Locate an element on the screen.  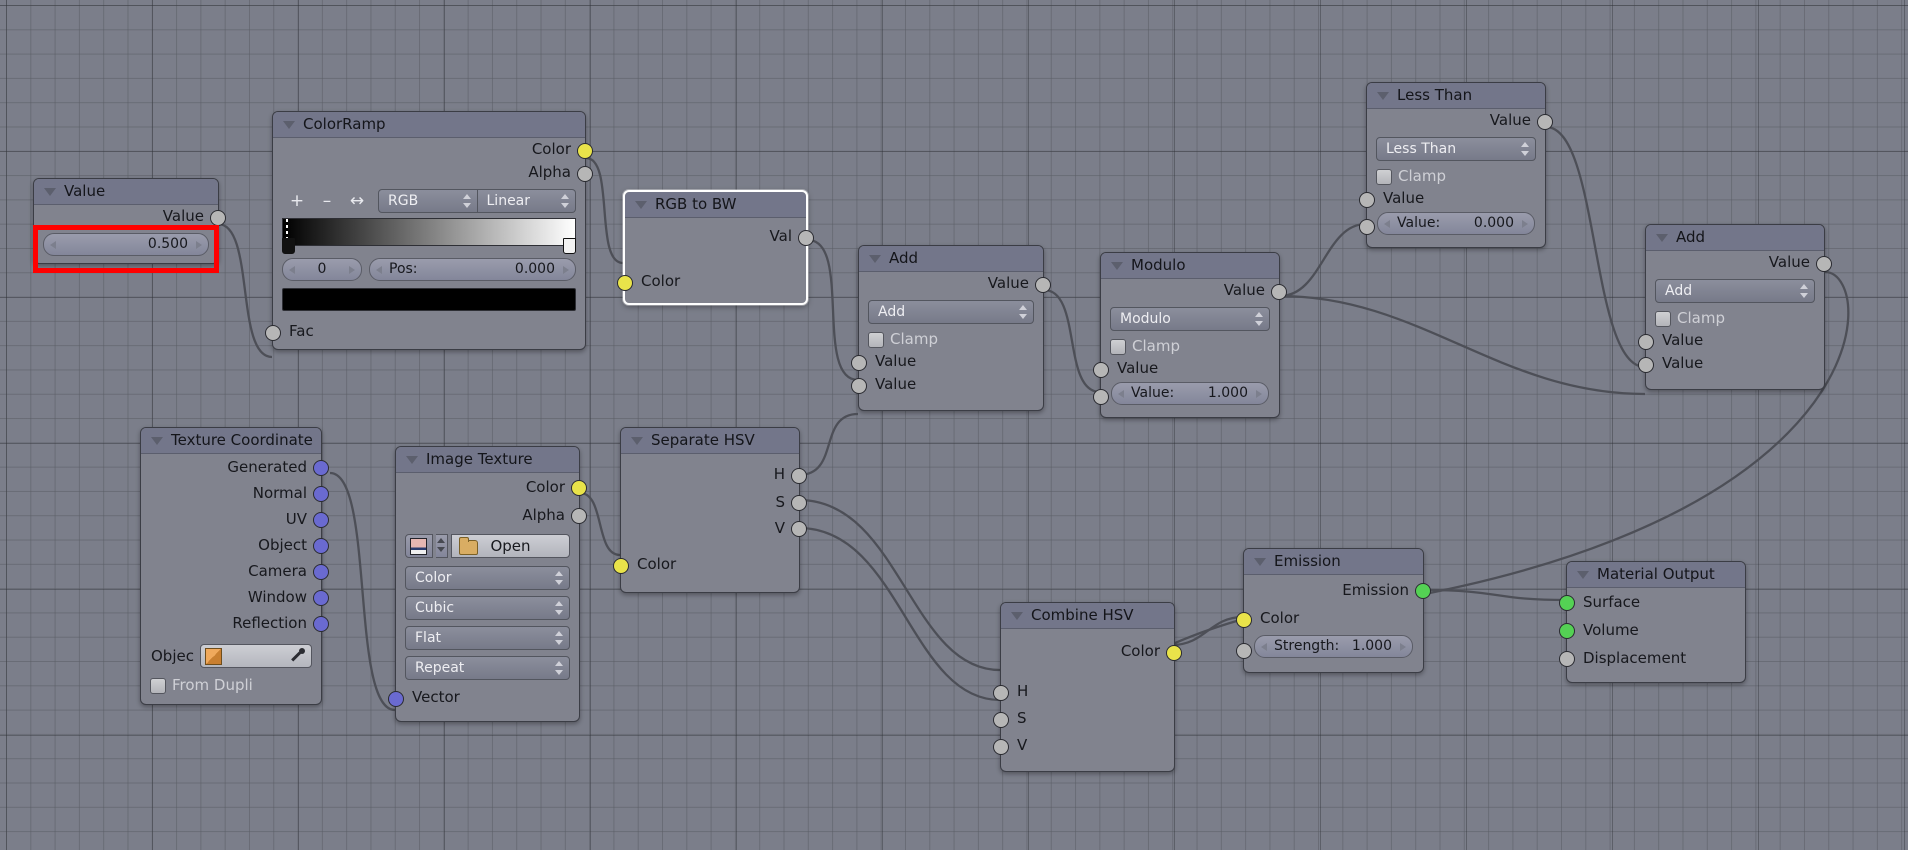
input-socket-row-surface: Surface is located at coordinates (1652, 602).